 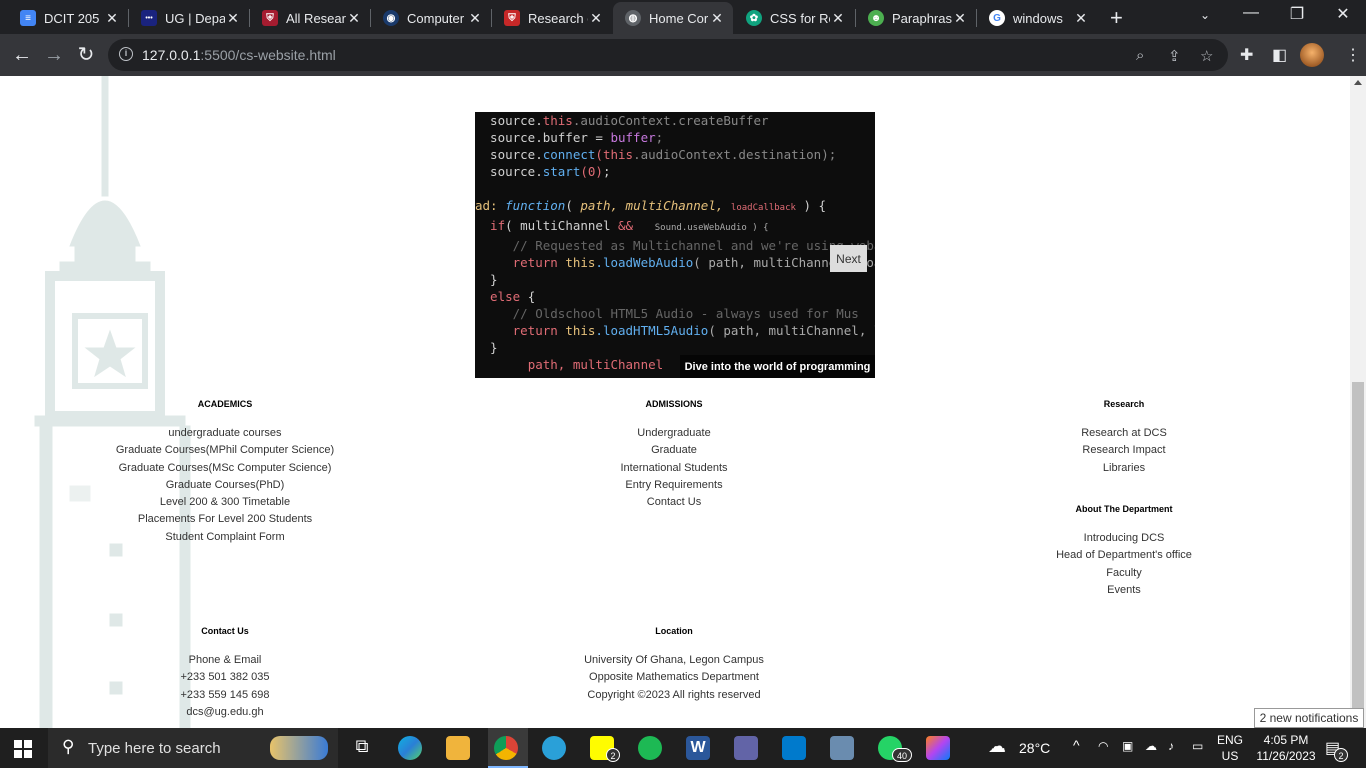 What do you see at coordinates (1230, 748) in the screenshot?
I see `language-indicator: ENG US` at bounding box center [1230, 748].